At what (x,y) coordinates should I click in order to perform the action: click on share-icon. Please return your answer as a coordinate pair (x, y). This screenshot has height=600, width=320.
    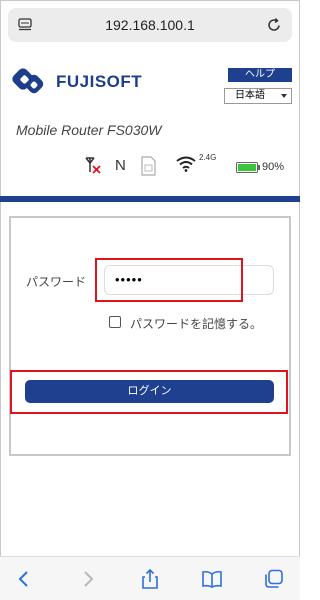
    Looking at the image, I should click on (150, 579).